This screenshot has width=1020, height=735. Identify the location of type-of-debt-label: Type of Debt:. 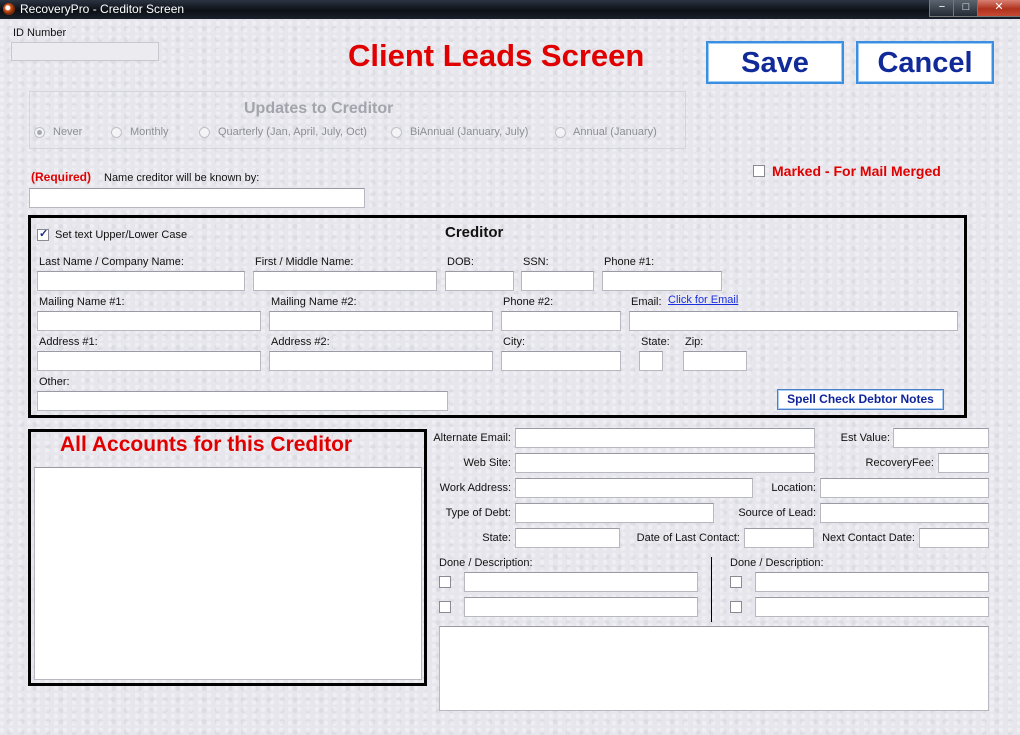
(478, 513).